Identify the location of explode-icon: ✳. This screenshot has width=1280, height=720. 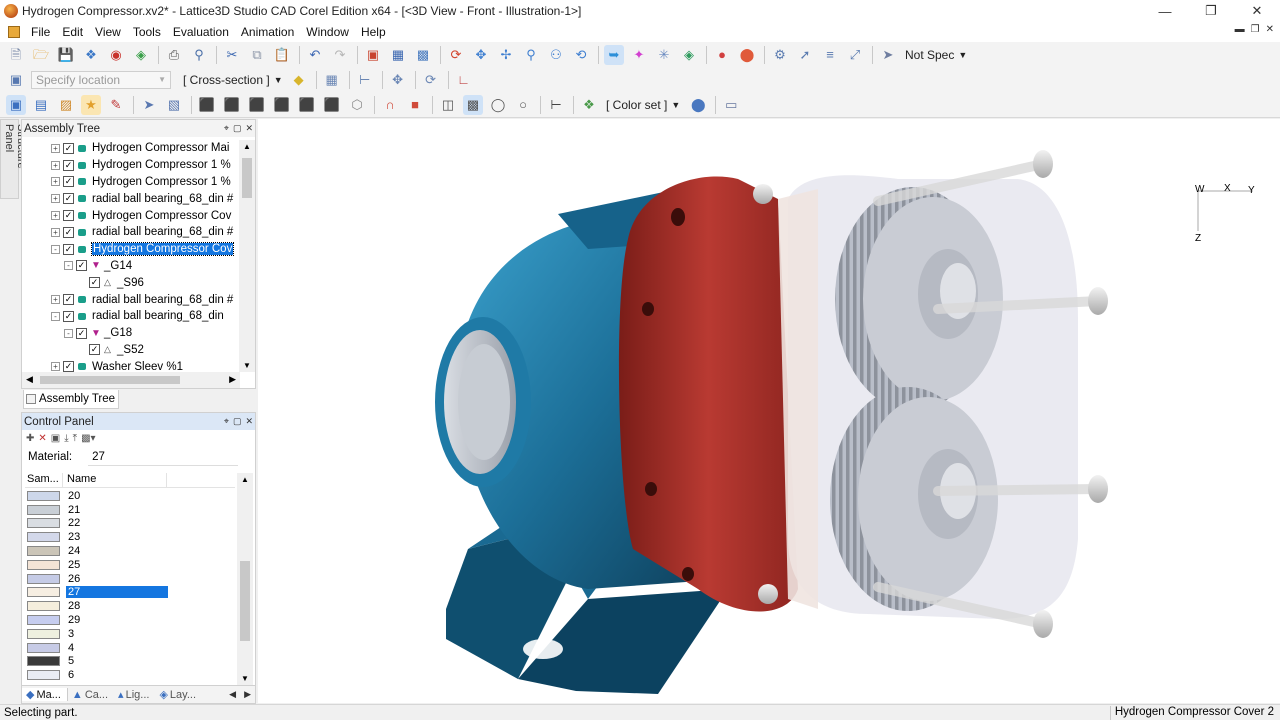
(664, 55).